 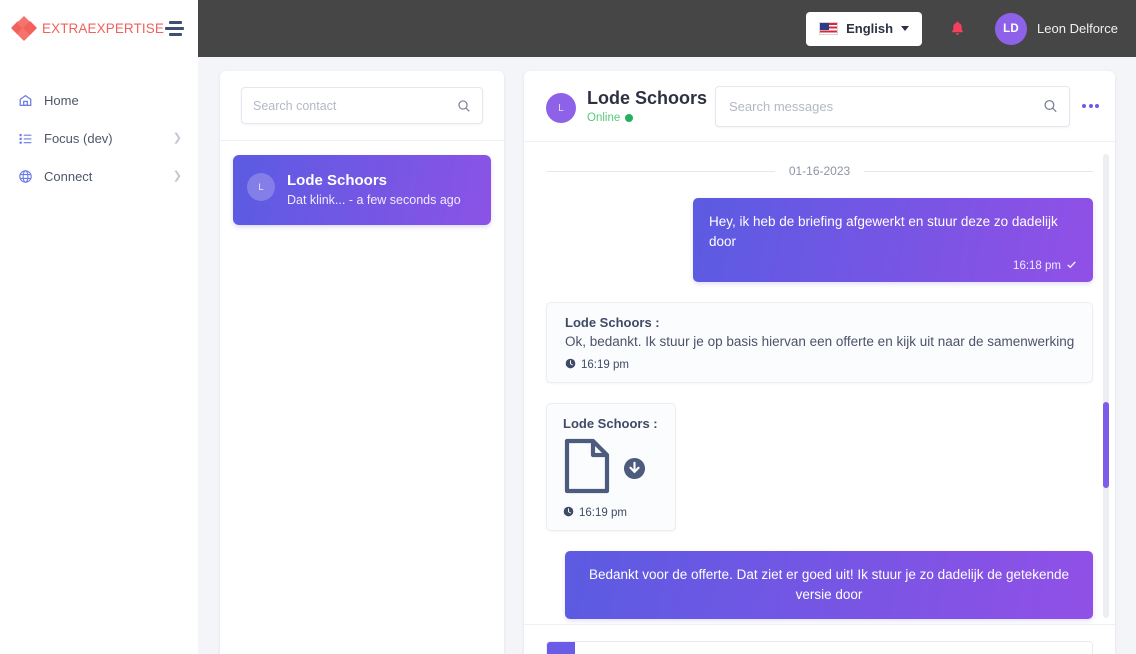 What do you see at coordinates (819, 467) in the screenshot?
I see `message-row: Lode Schoors : 16:19 pm` at bounding box center [819, 467].